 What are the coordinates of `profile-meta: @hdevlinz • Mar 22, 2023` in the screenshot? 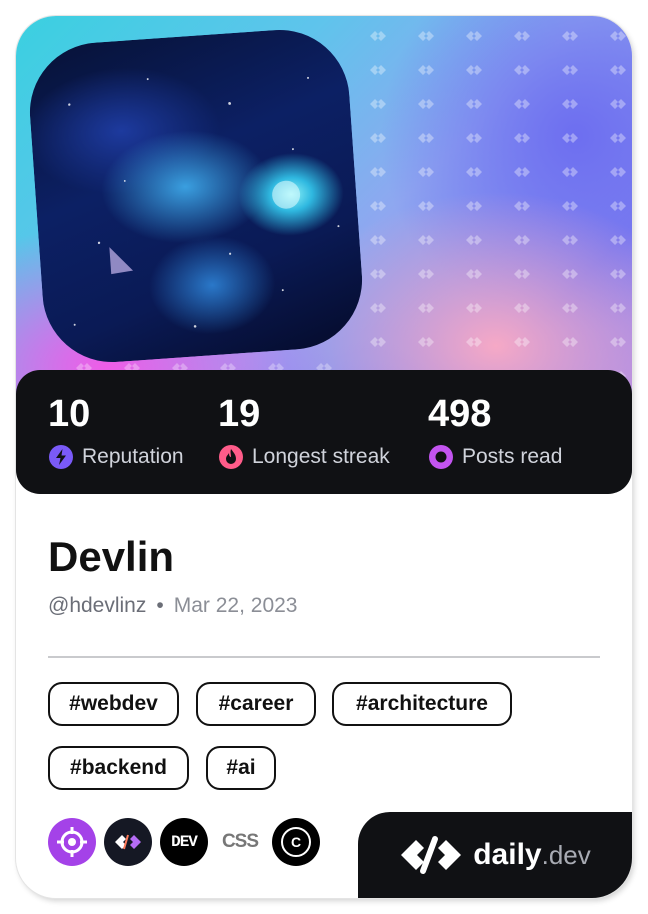 It's located at (172, 606).